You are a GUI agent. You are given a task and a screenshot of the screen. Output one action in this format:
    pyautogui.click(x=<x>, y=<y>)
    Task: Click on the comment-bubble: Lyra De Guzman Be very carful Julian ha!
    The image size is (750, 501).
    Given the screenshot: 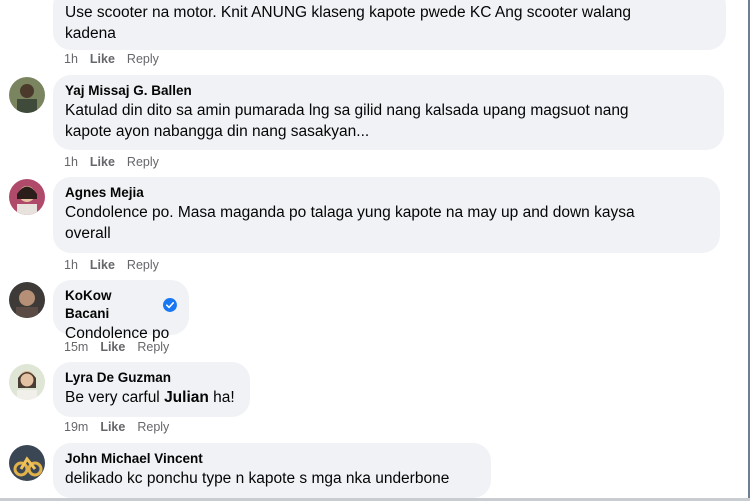 What is the action you would take?
    pyautogui.click(x=151, y=389)
    